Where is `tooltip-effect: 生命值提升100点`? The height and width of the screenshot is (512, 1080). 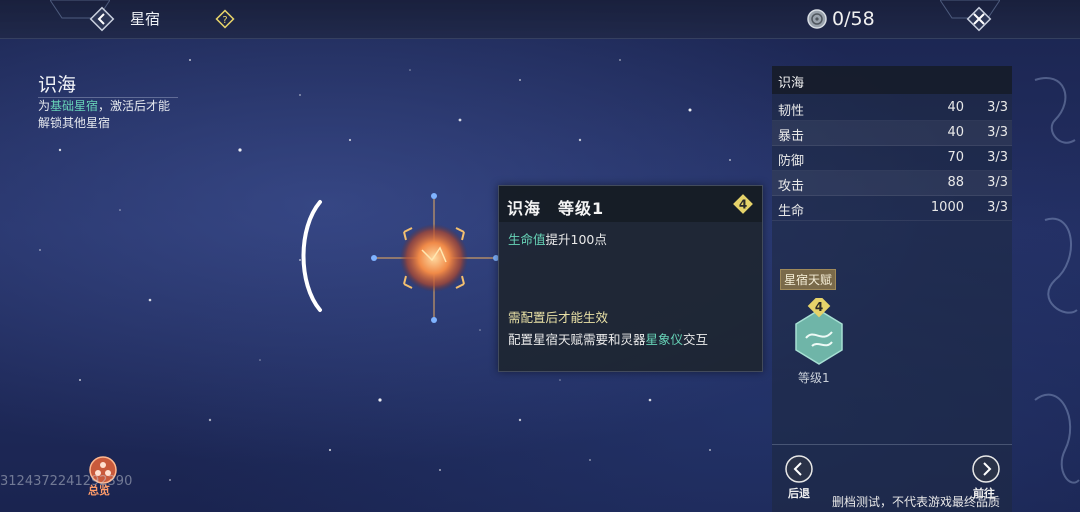
tooltip-effect: 生命值提升100点 is located at coordinates (557, 238).